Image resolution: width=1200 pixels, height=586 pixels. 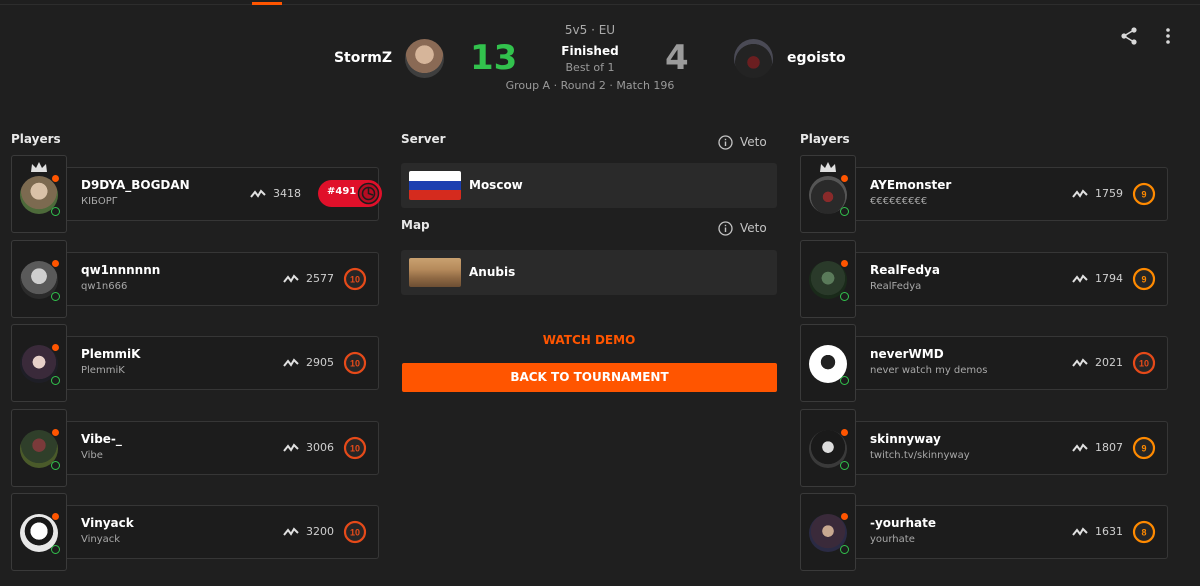 I want to click on player-row: skinnyway twitch.tv/skinnyway 1807 9, so click(x=984, y=448).